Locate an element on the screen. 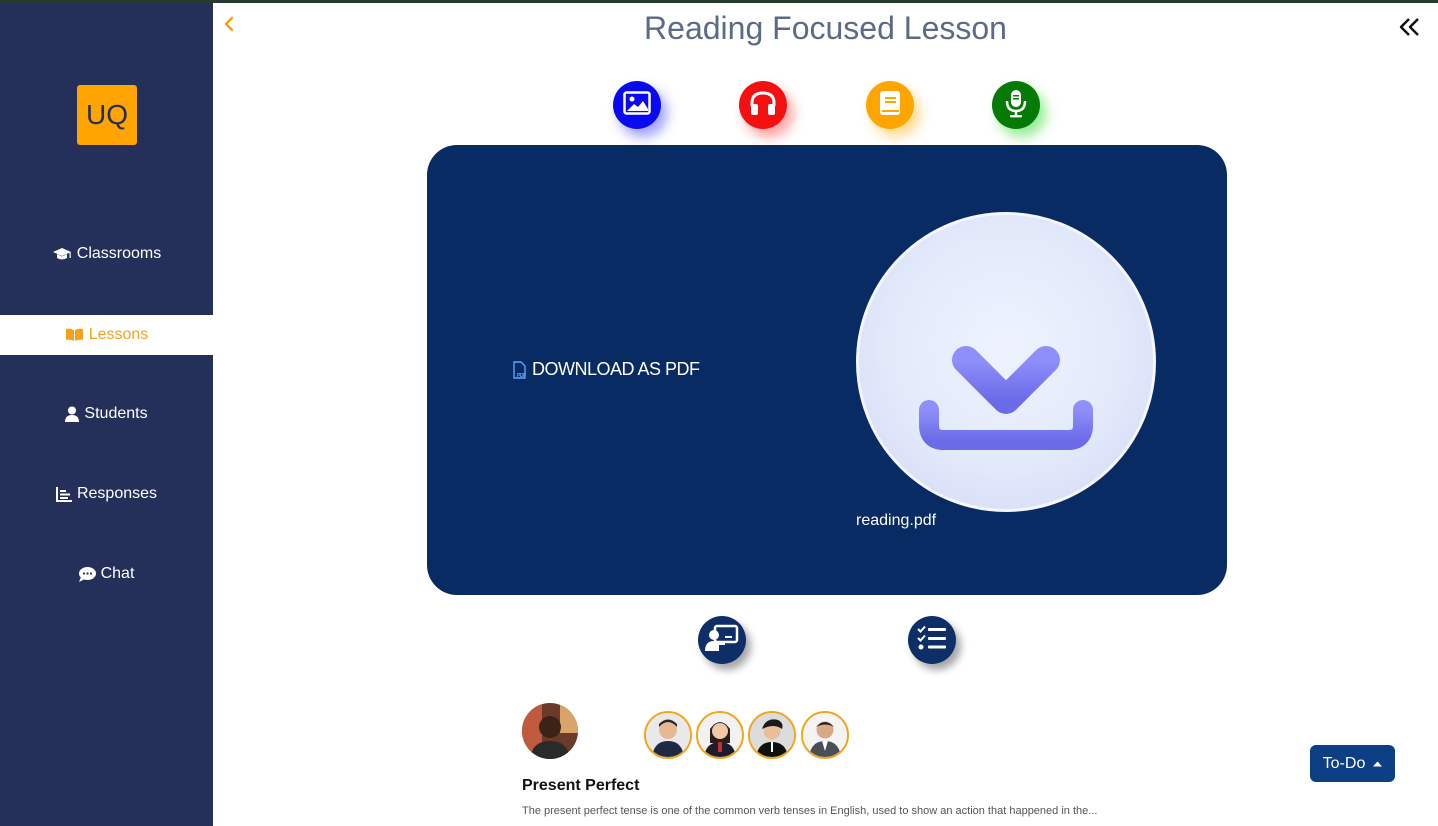 The height and width of the screenshot is (826, 1438). download-button is located at coordinates (1006, 362).